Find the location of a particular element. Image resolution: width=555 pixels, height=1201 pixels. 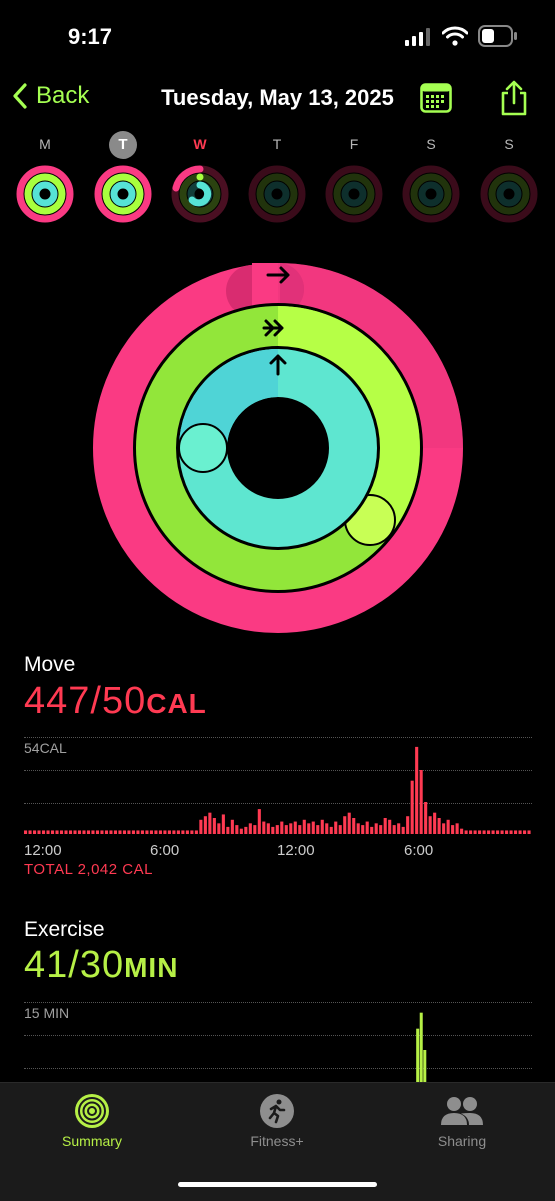

tab-summary: Summary is located at coordinates (92, 1121).